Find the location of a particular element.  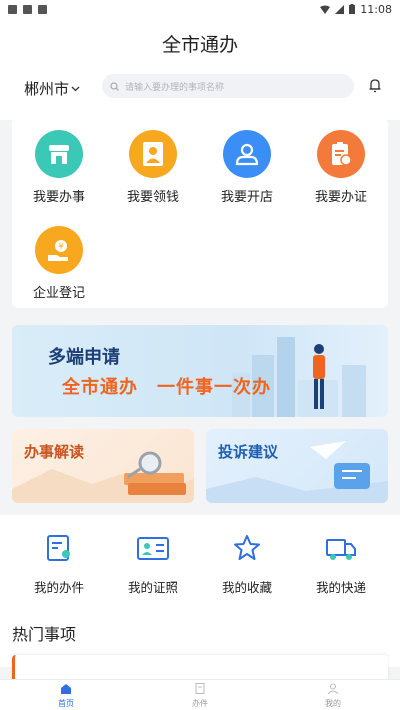

service-qiye: ¥ 企业登记 is located at coordinates (59, 263).